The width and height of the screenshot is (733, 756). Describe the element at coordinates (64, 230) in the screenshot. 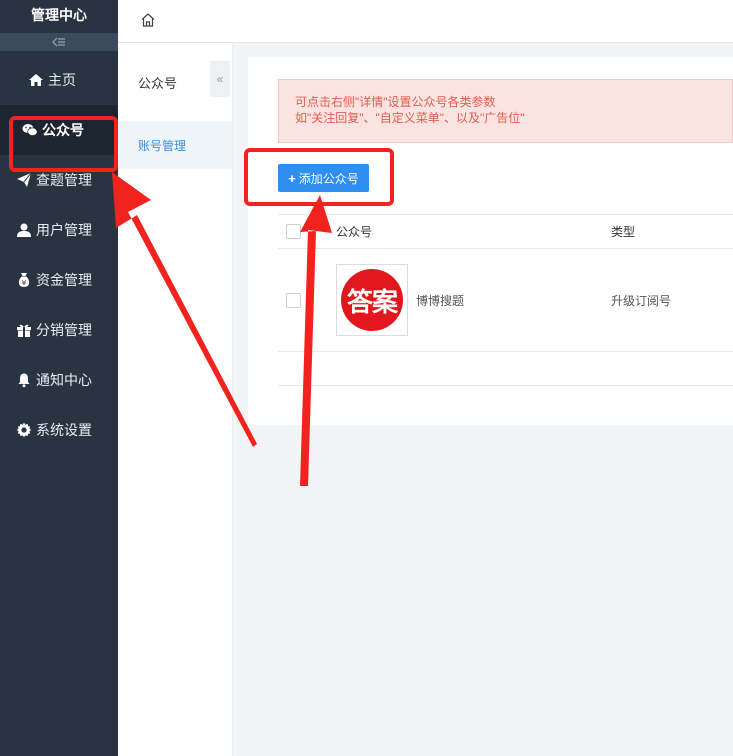

I see `sidebar-item-label: 用户管理` at that location.